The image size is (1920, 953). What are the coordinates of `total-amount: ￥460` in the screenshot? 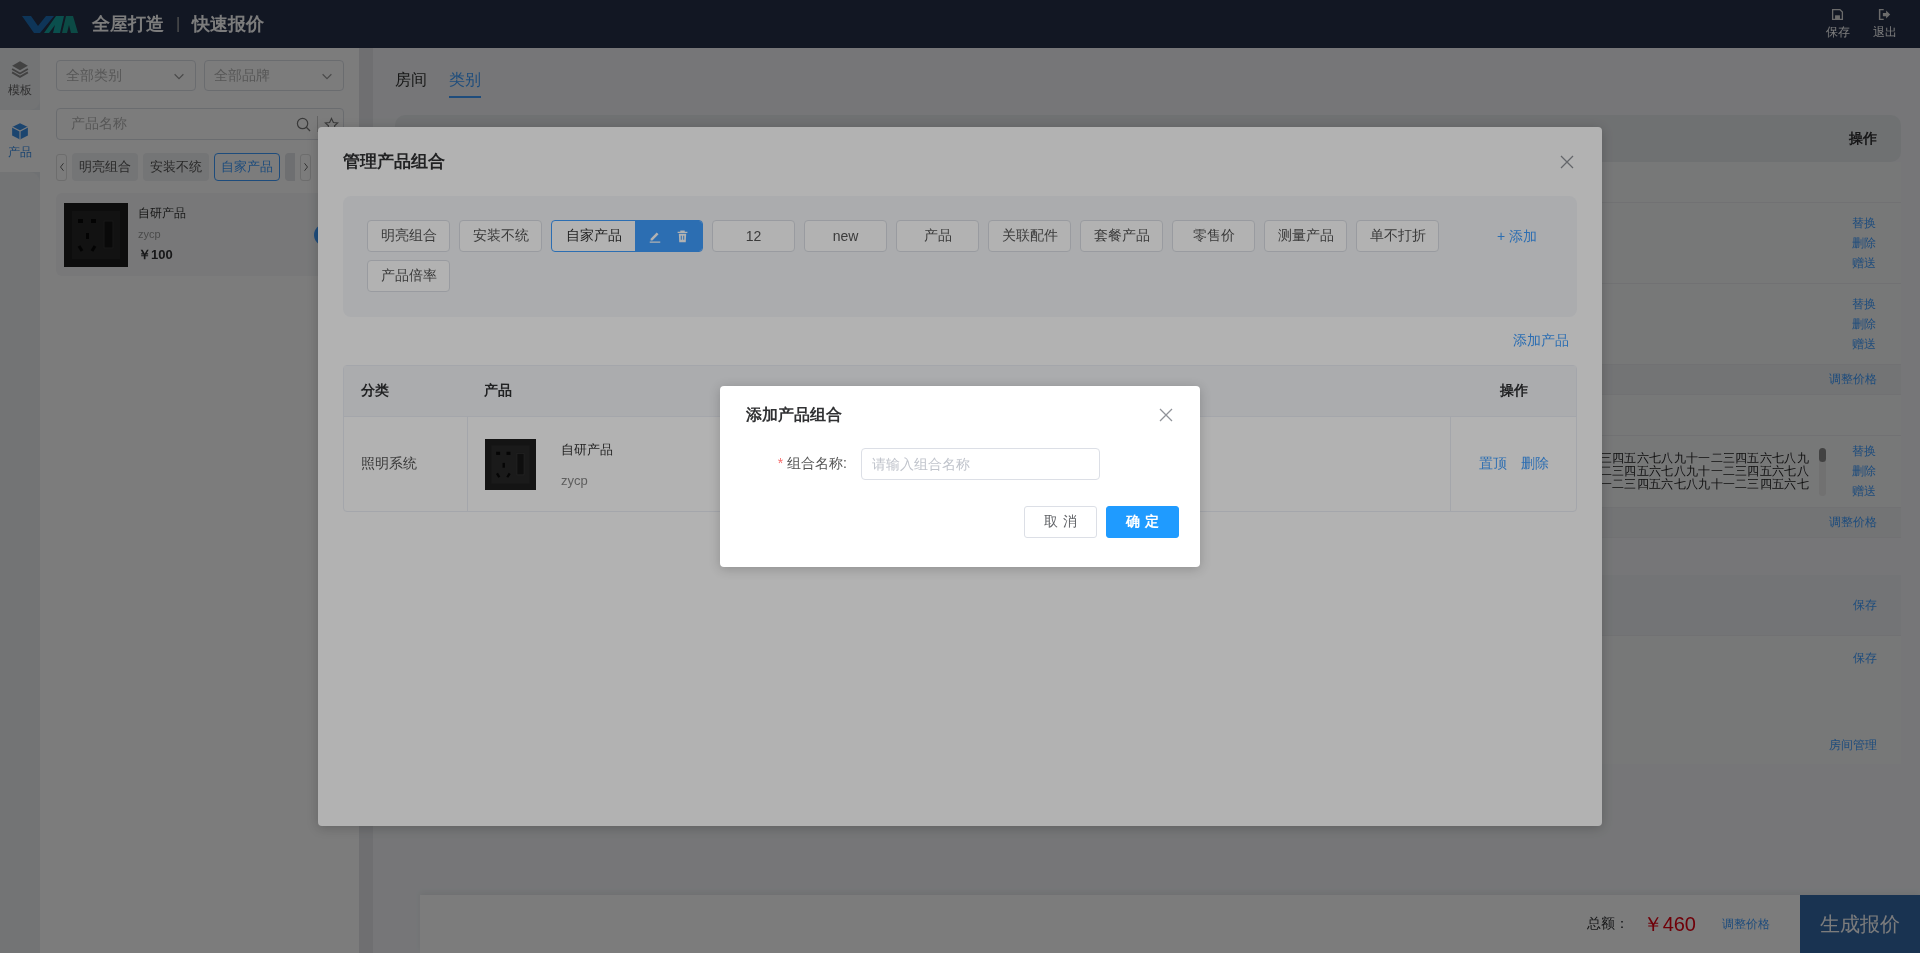 It's located at (1669, 924).